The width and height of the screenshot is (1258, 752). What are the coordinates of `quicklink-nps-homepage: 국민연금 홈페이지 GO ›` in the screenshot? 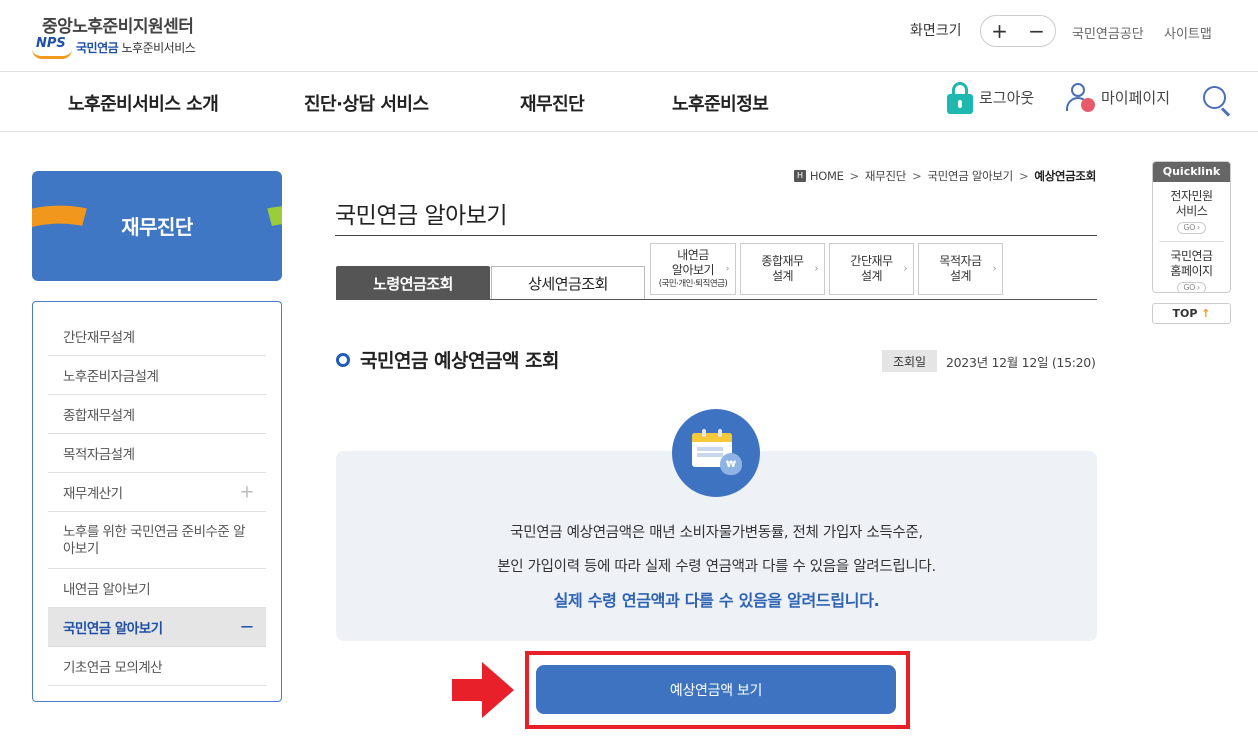 It's located at (1191, 267).